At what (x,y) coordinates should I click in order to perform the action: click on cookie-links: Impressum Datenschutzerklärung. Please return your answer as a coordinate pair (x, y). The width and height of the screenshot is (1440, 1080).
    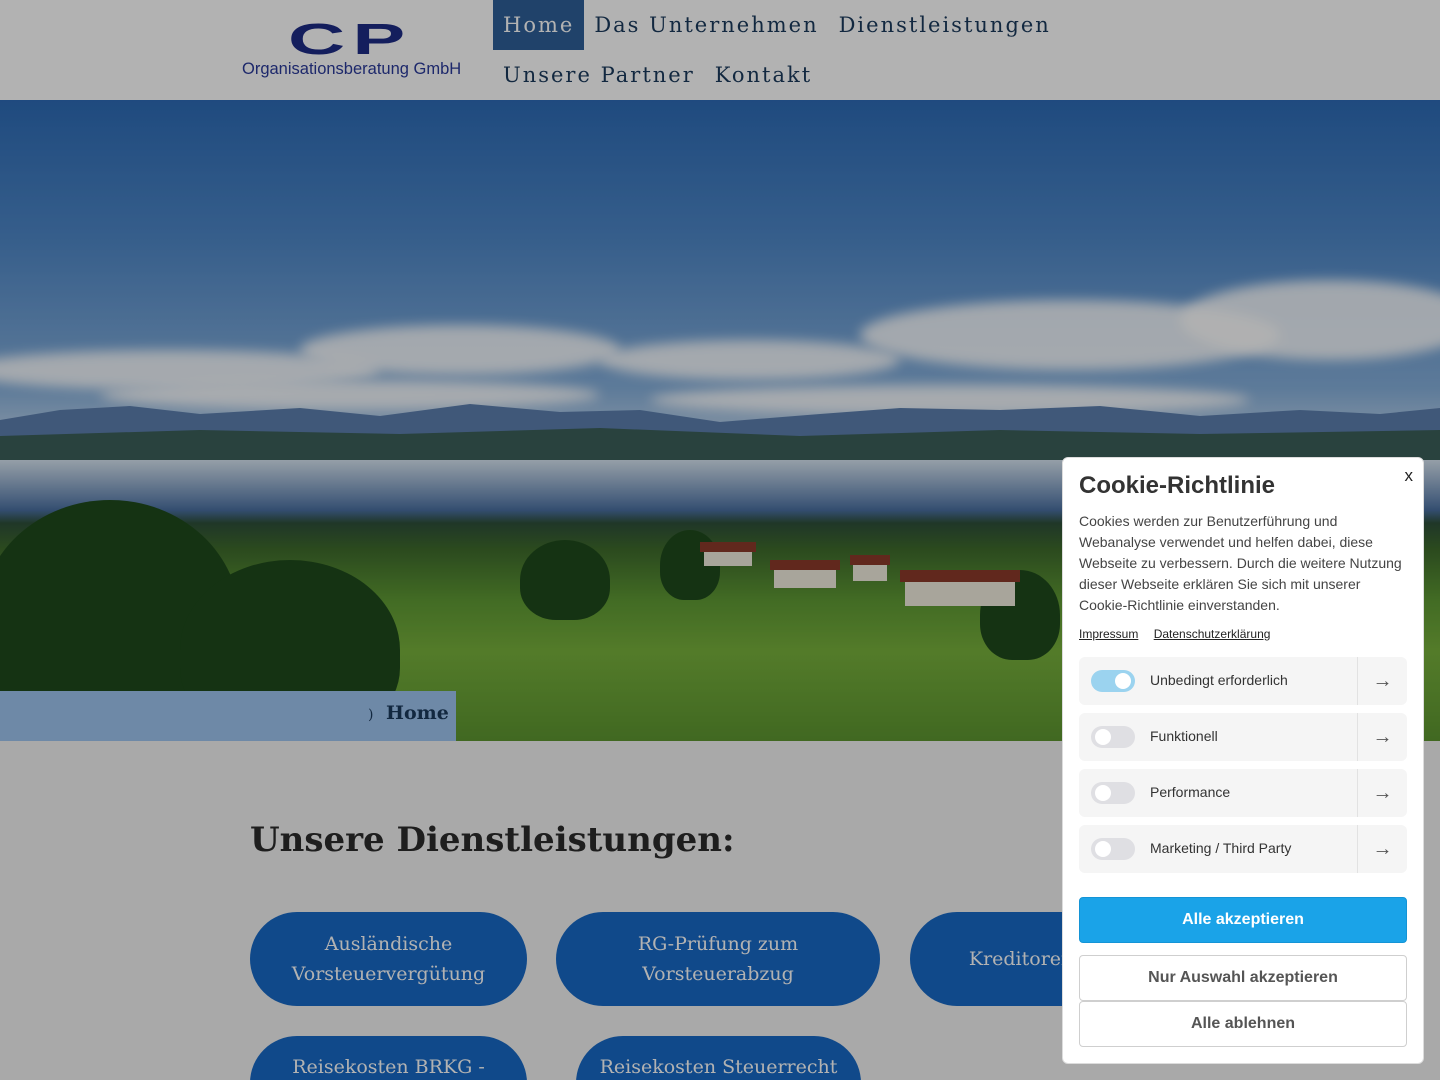
    Looking at the image, I should click on (1180, 634).